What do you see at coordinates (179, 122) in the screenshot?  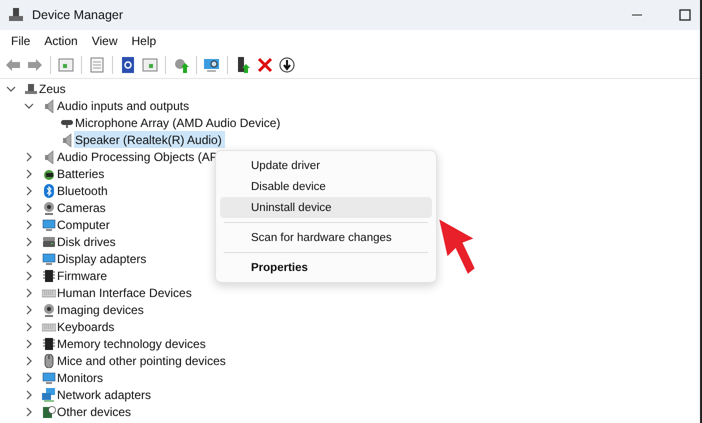 I see `tree-item: Microphone Array (AMD Audio Device)` at bounding box center [179, 122].